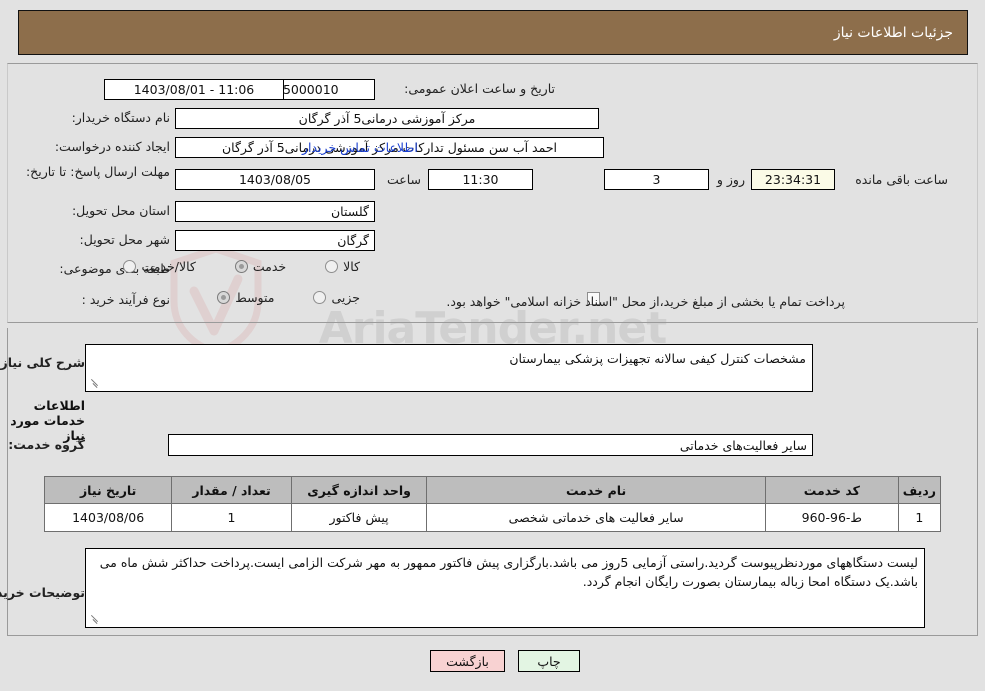 Image resolution: width=985 pixels, height=691 pixels. I want to click on days-and-label: روز و, so click(730, 179).